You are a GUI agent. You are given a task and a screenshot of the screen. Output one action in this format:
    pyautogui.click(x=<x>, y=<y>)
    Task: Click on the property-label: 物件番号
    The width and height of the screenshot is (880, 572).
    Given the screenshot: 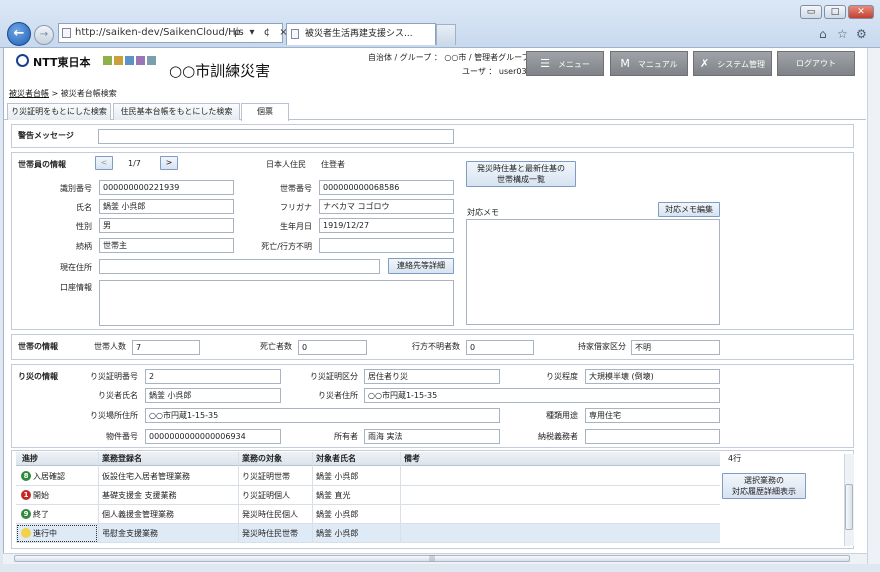 What is the action you would take?
    pyautogui.click(x=122, y=436)
    